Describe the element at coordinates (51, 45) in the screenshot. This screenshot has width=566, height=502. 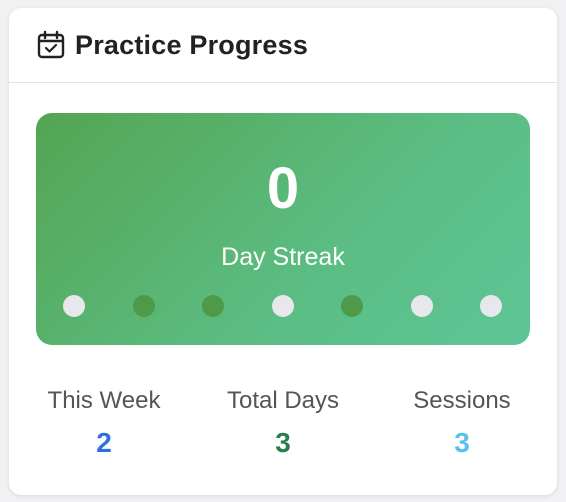
I see `calendar-check-icon` at that location.